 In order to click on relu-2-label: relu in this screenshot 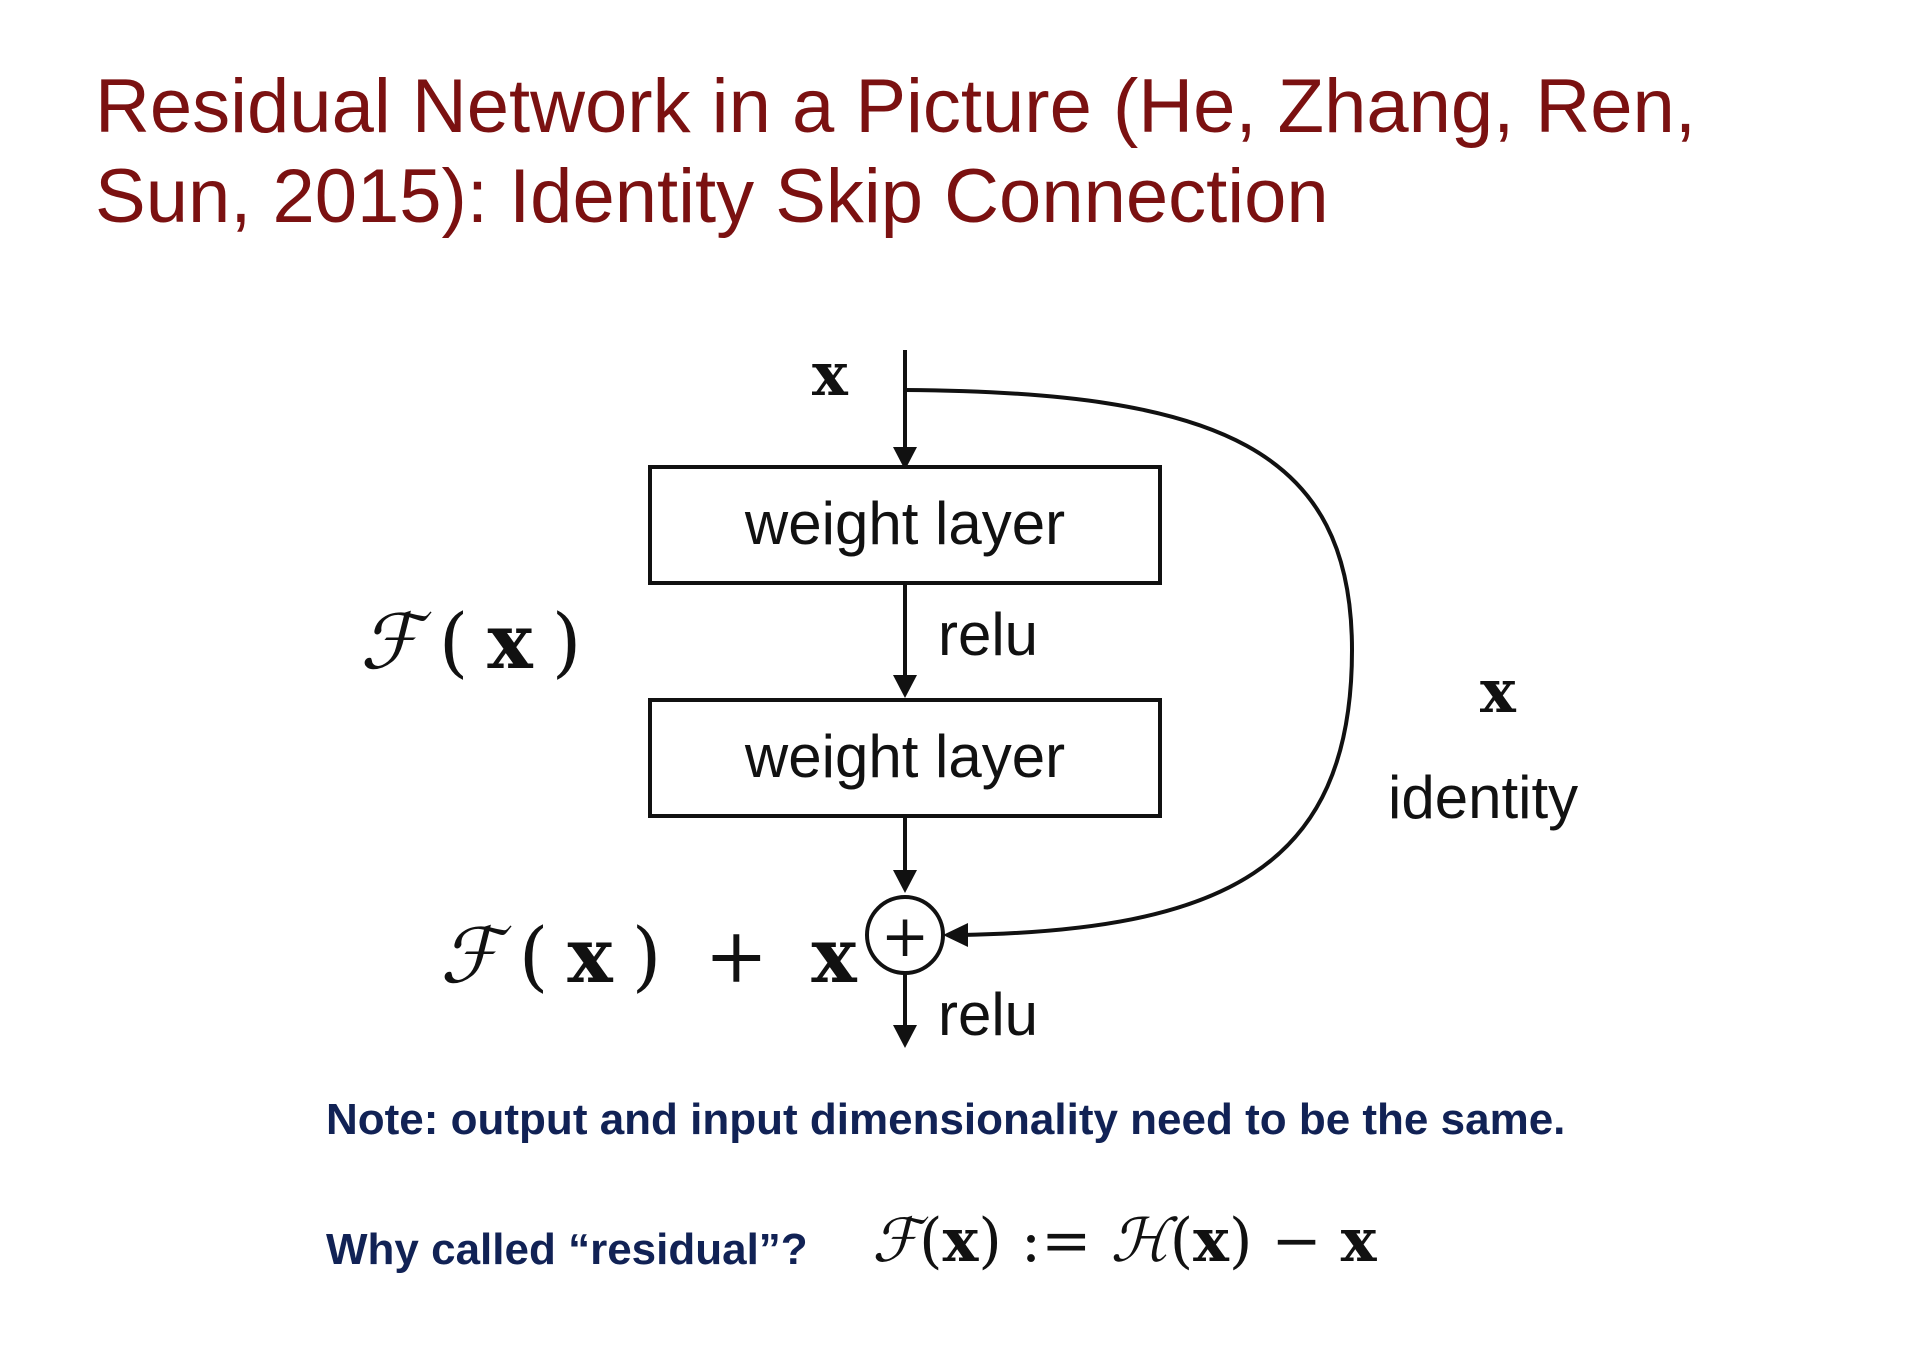, I will do `click(988, 1014)`.